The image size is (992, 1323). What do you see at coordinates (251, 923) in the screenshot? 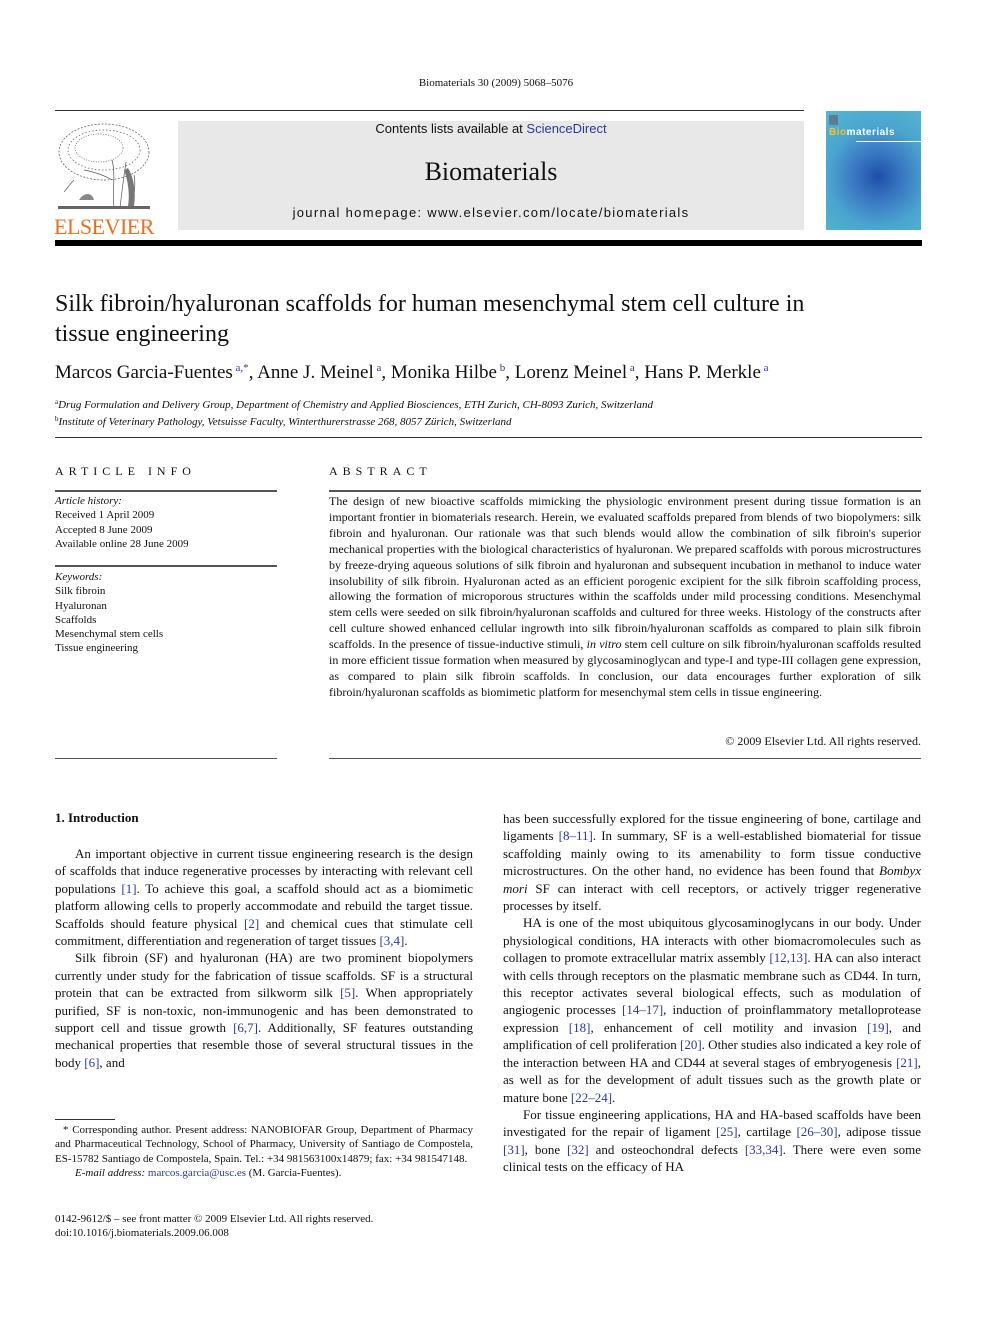
I see `citation-link: [2]` at bounding box center [251, 923].